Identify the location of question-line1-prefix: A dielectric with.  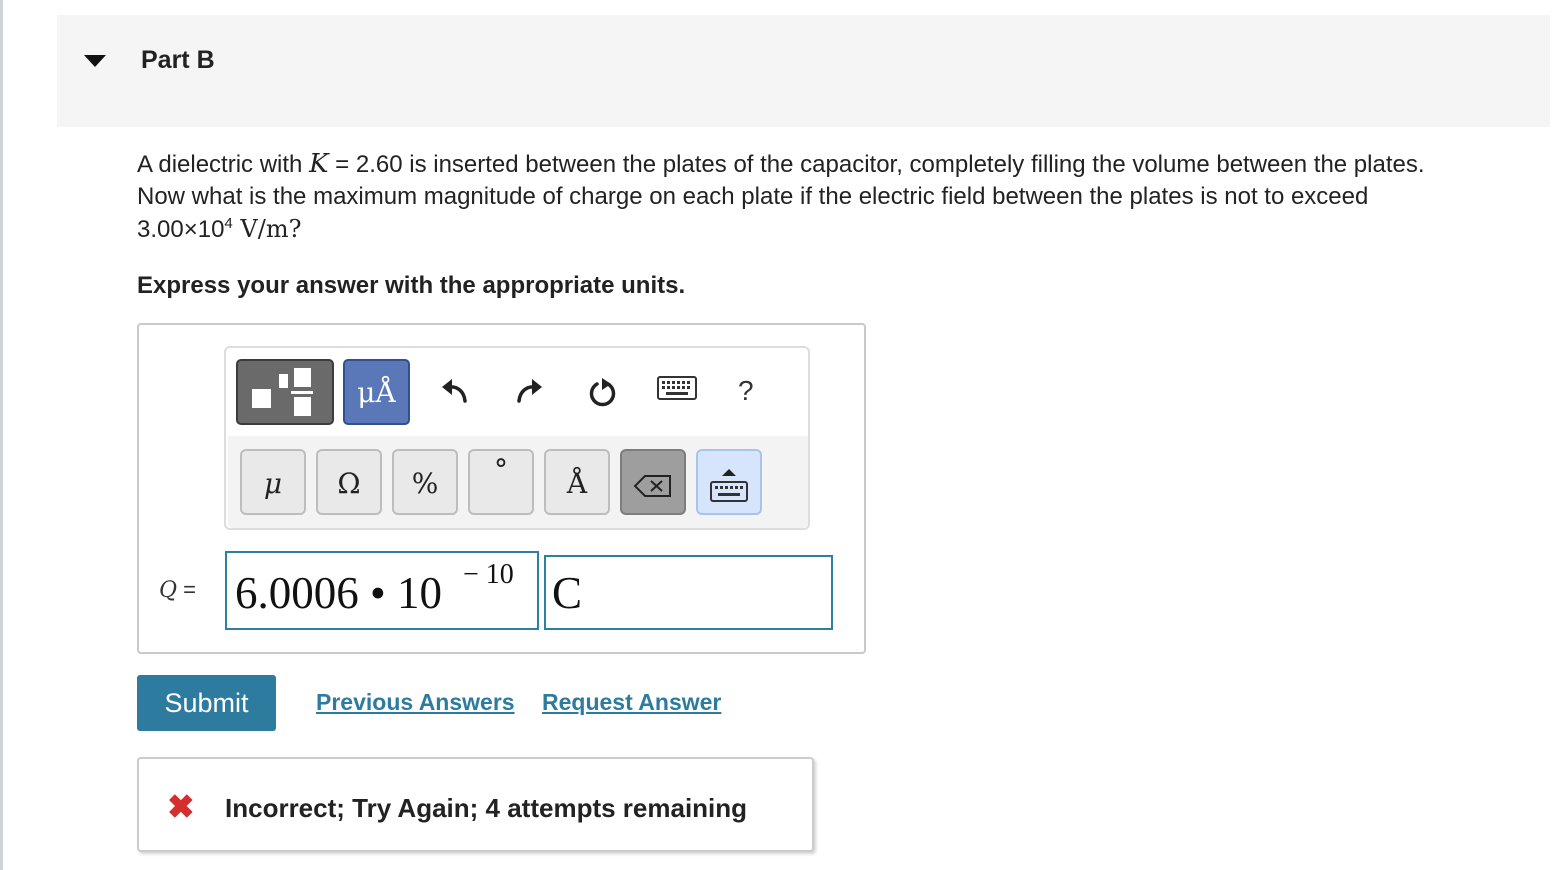
(223, 164).